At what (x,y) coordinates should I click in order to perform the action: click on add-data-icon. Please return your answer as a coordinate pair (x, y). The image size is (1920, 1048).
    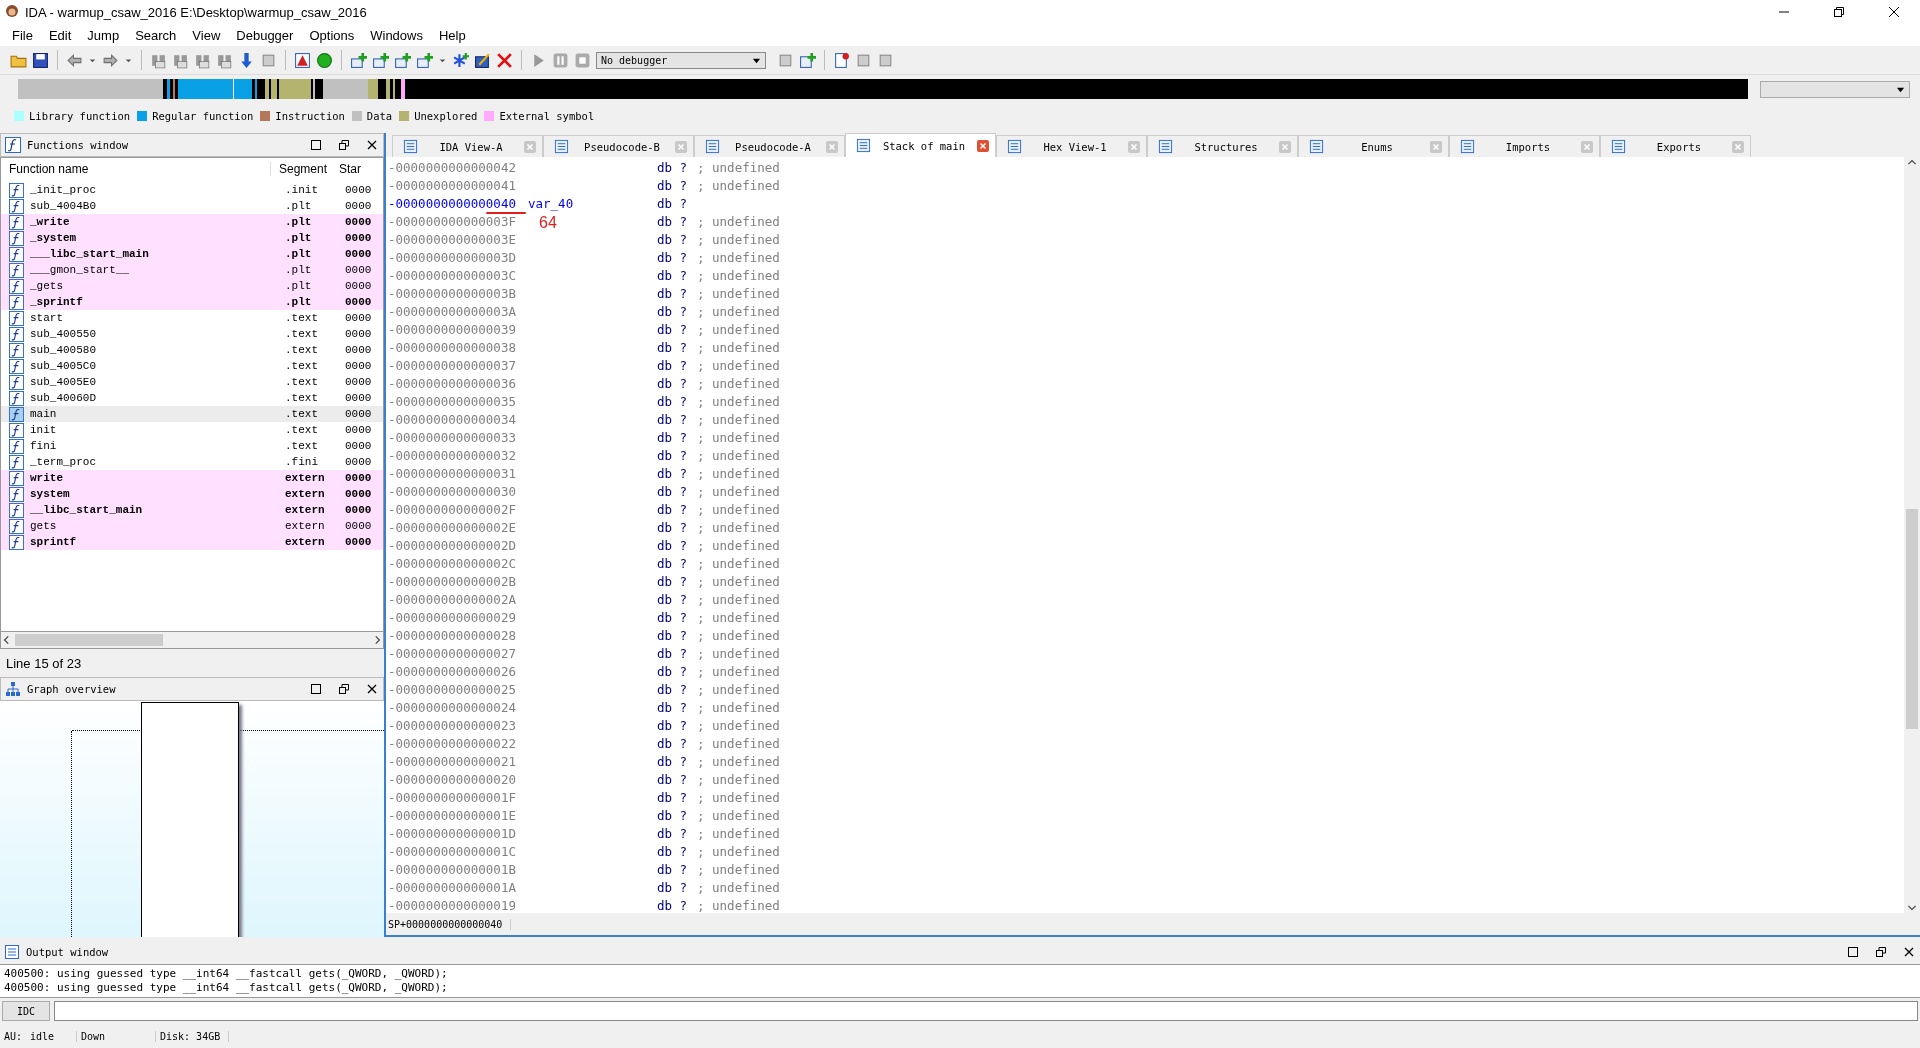
    Looking at the image, I should click on (380, 60).